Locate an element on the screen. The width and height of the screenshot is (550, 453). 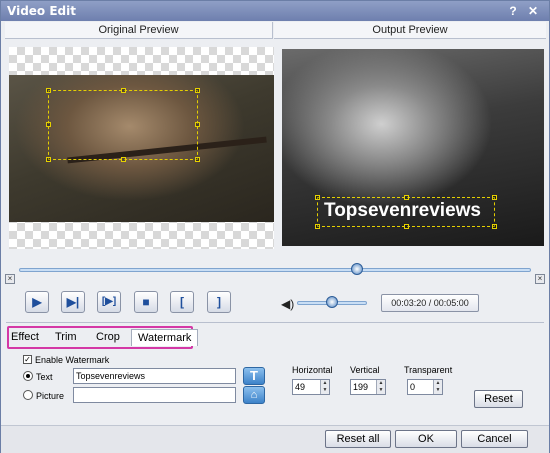
vertical-spin-arrows: ▲ ▼ is located at coordinates (380, 387).